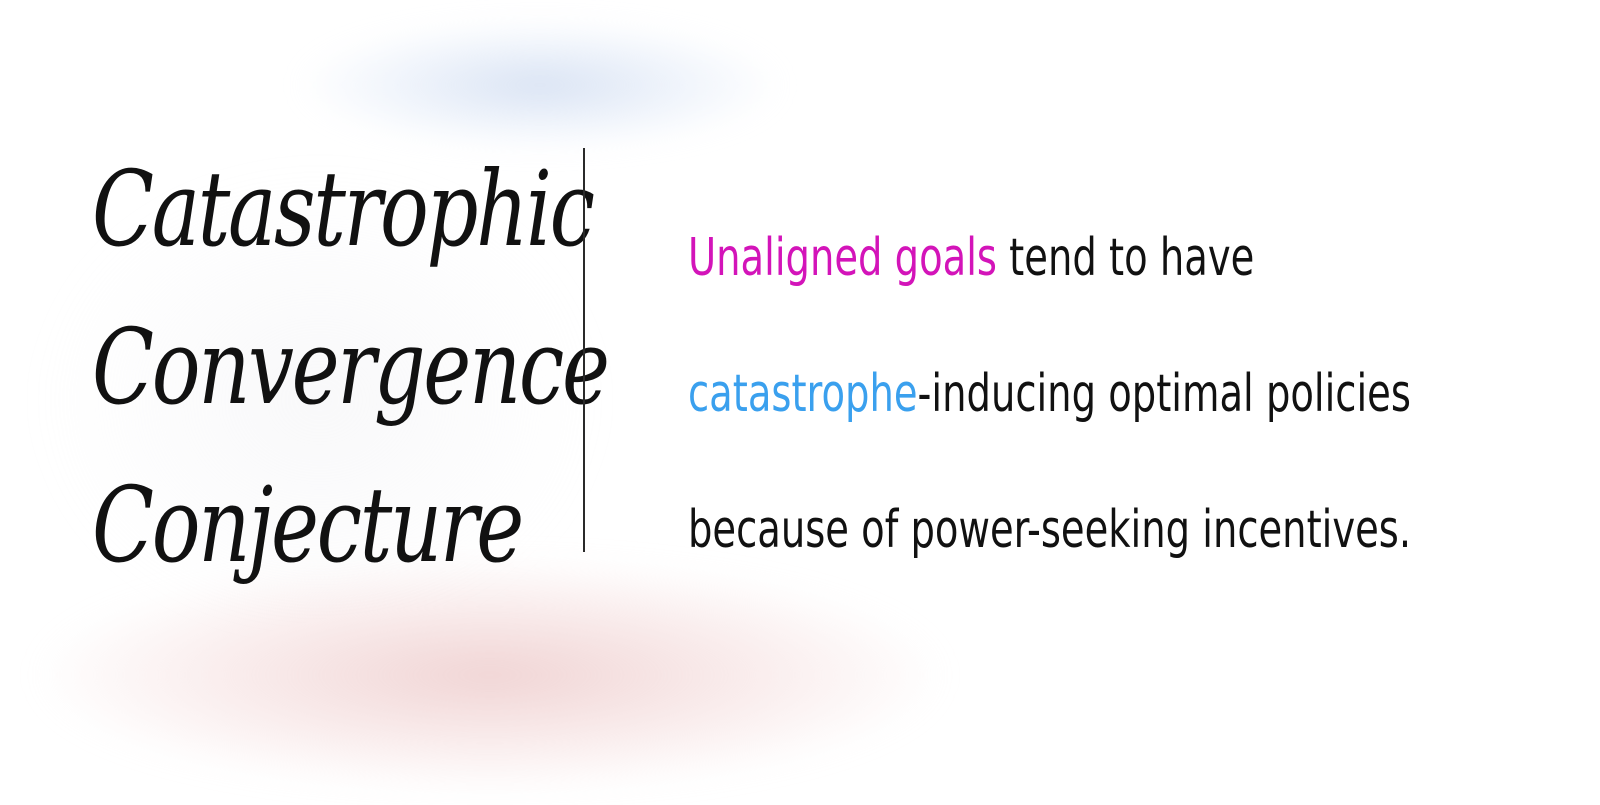  What do you see at coordinates (1125, 258) in the screenshot?
I see `statement-line-1-text: tend to have` at bounding box center [1125, 258].